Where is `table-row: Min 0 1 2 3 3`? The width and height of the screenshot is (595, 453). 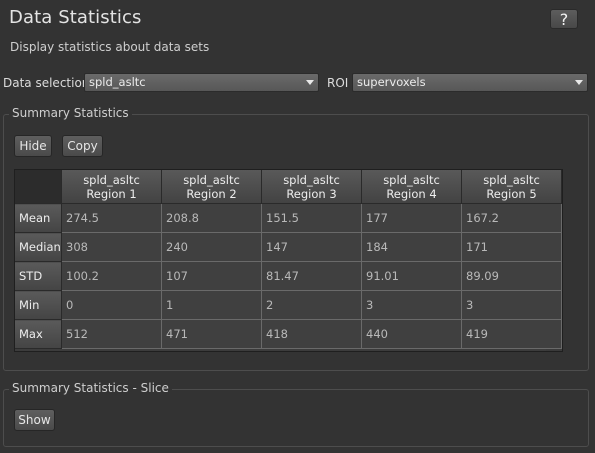 table-row: Min 0 1 2 3 3 is located at coordinates (288, 305).